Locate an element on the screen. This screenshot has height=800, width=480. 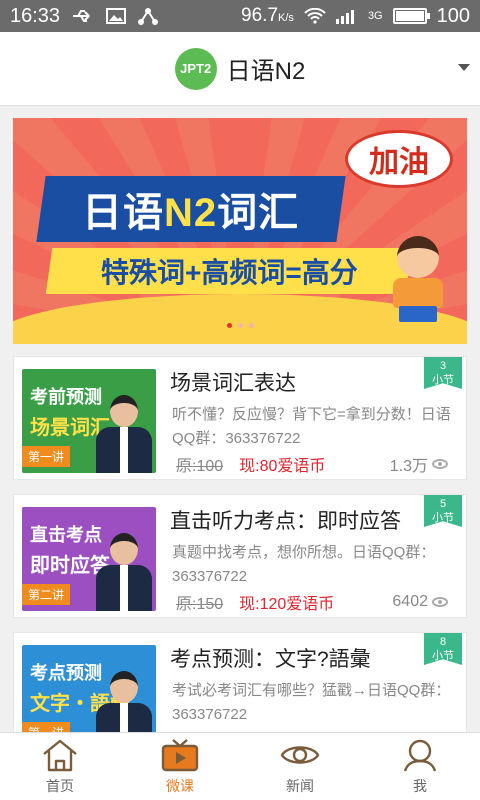
bottom-tab-bar: 首页 微课 新闻 我 is located at coordinates (240, 766).